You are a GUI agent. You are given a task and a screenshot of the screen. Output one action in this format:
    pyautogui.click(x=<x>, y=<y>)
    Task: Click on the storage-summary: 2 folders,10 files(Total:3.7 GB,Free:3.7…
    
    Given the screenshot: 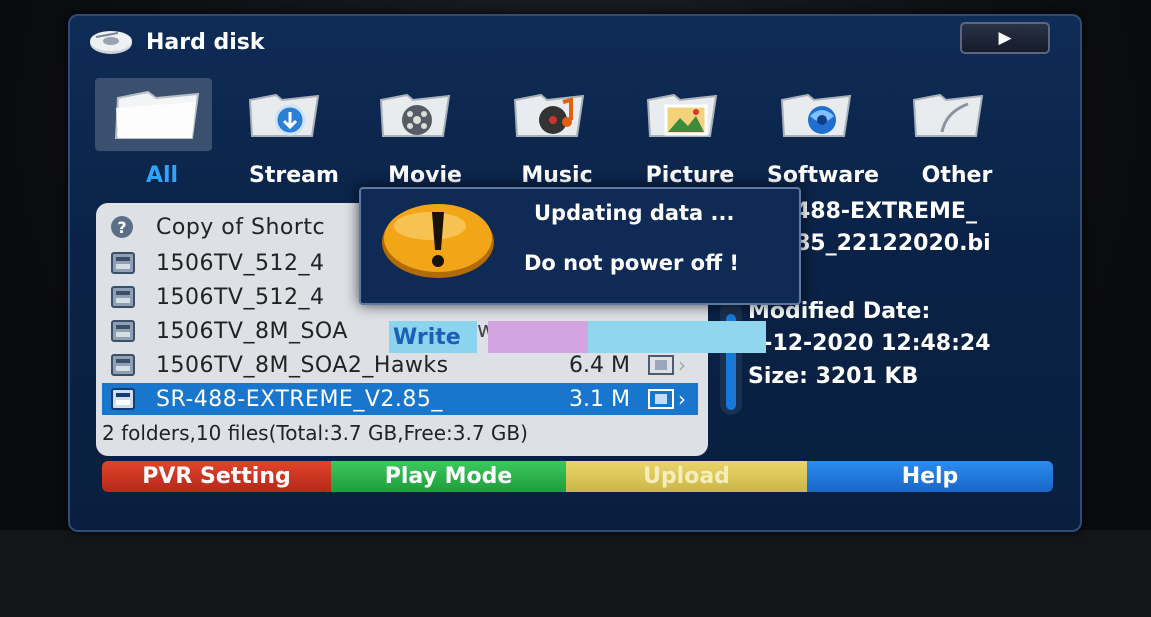 What is the action you would take?
    pyautogui.click(x=315, y=433)
    